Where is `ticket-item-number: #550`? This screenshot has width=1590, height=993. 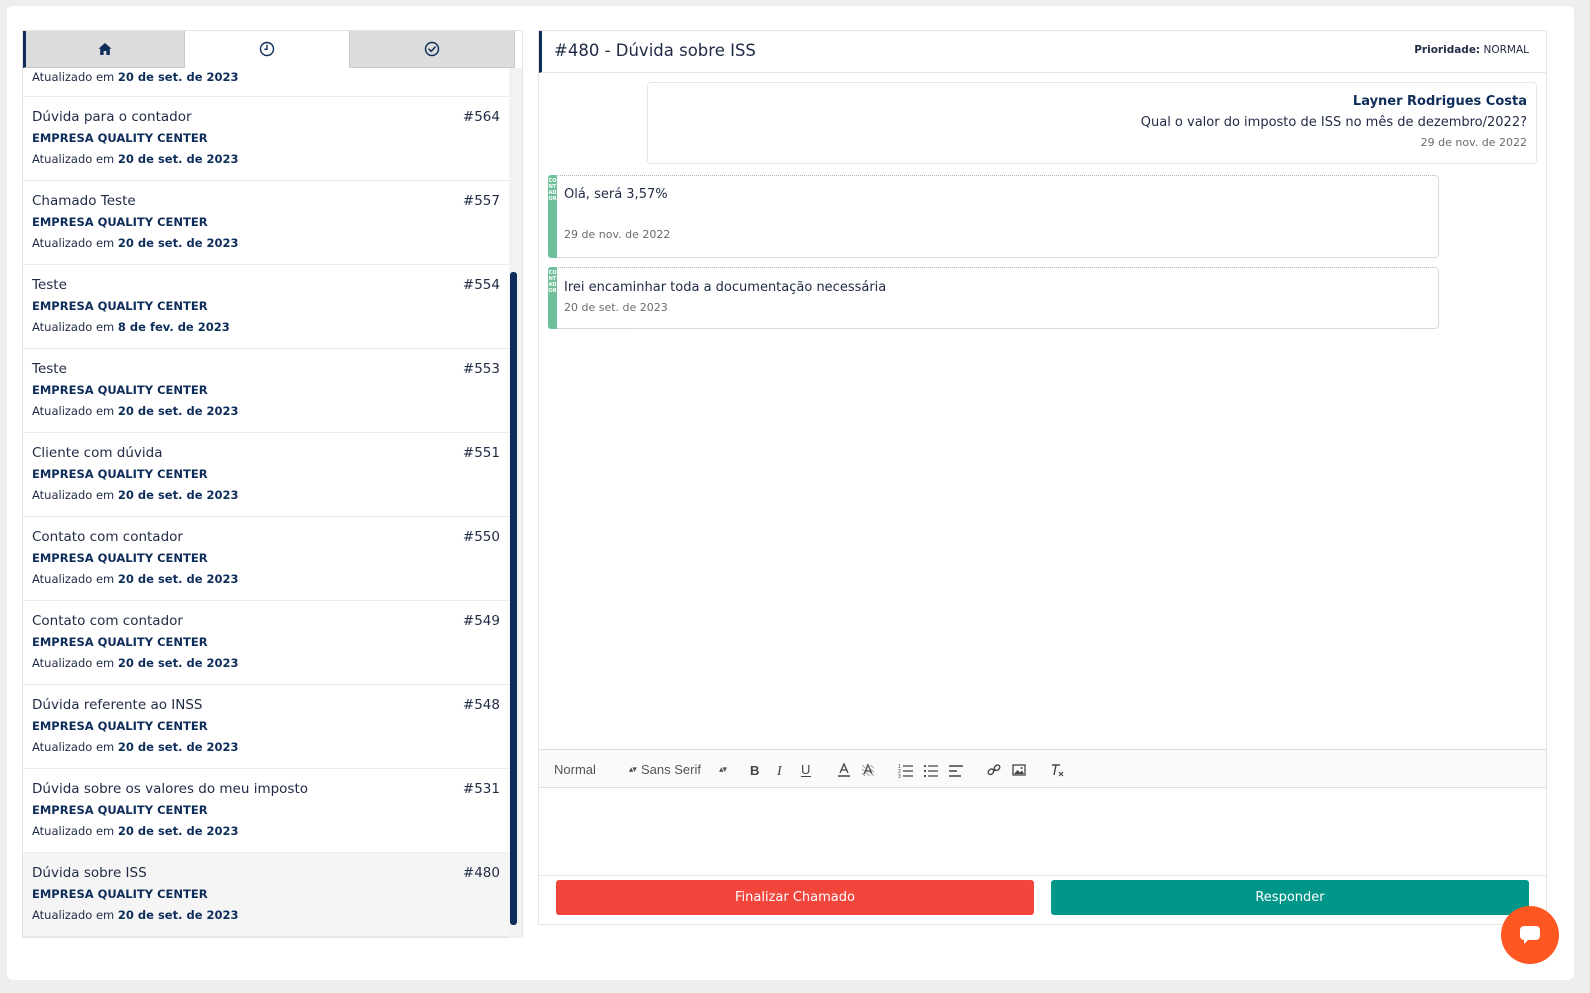 ticket-item-number: #550 is located at coordinates (481, 537).